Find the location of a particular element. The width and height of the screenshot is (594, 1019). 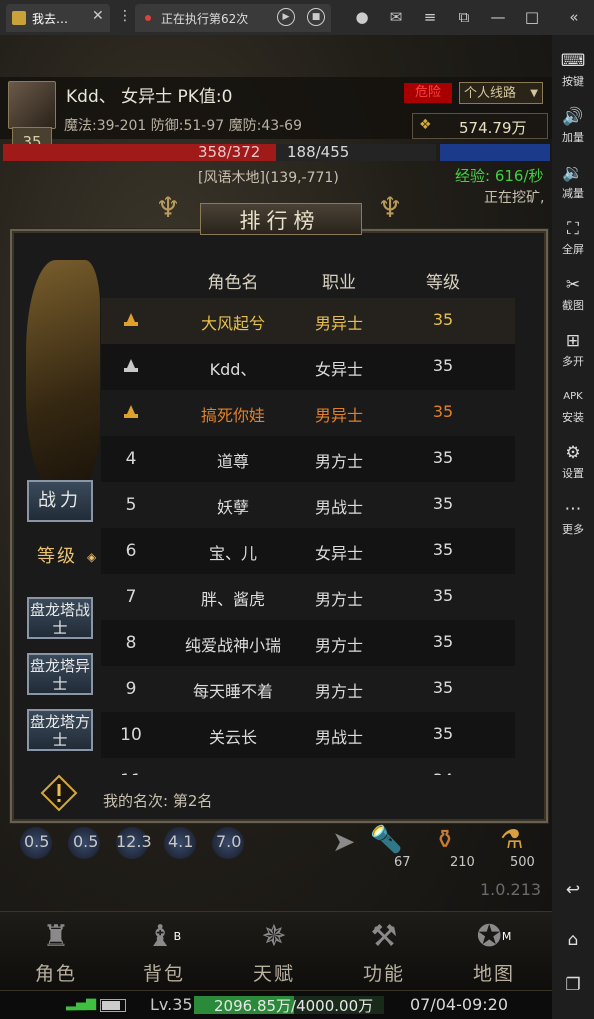

nav-talent-label: 天赋 is located at coordinates (273, 974).